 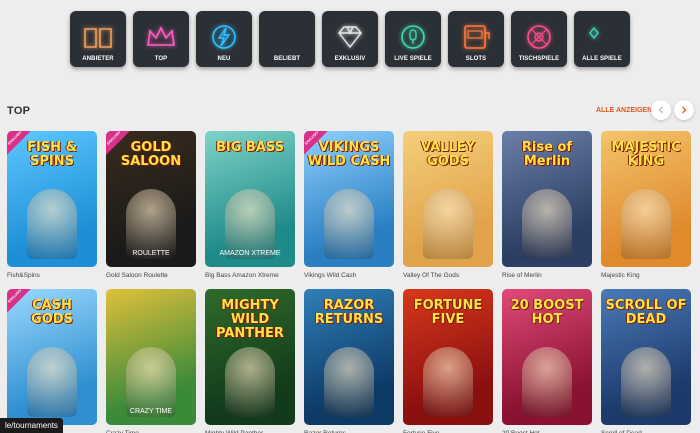 What do you see at coordinates (250, 253) in the screenshot?
I see `game-logo-subtitle: AMAZON XTREME` at bounding box center [250, 253].